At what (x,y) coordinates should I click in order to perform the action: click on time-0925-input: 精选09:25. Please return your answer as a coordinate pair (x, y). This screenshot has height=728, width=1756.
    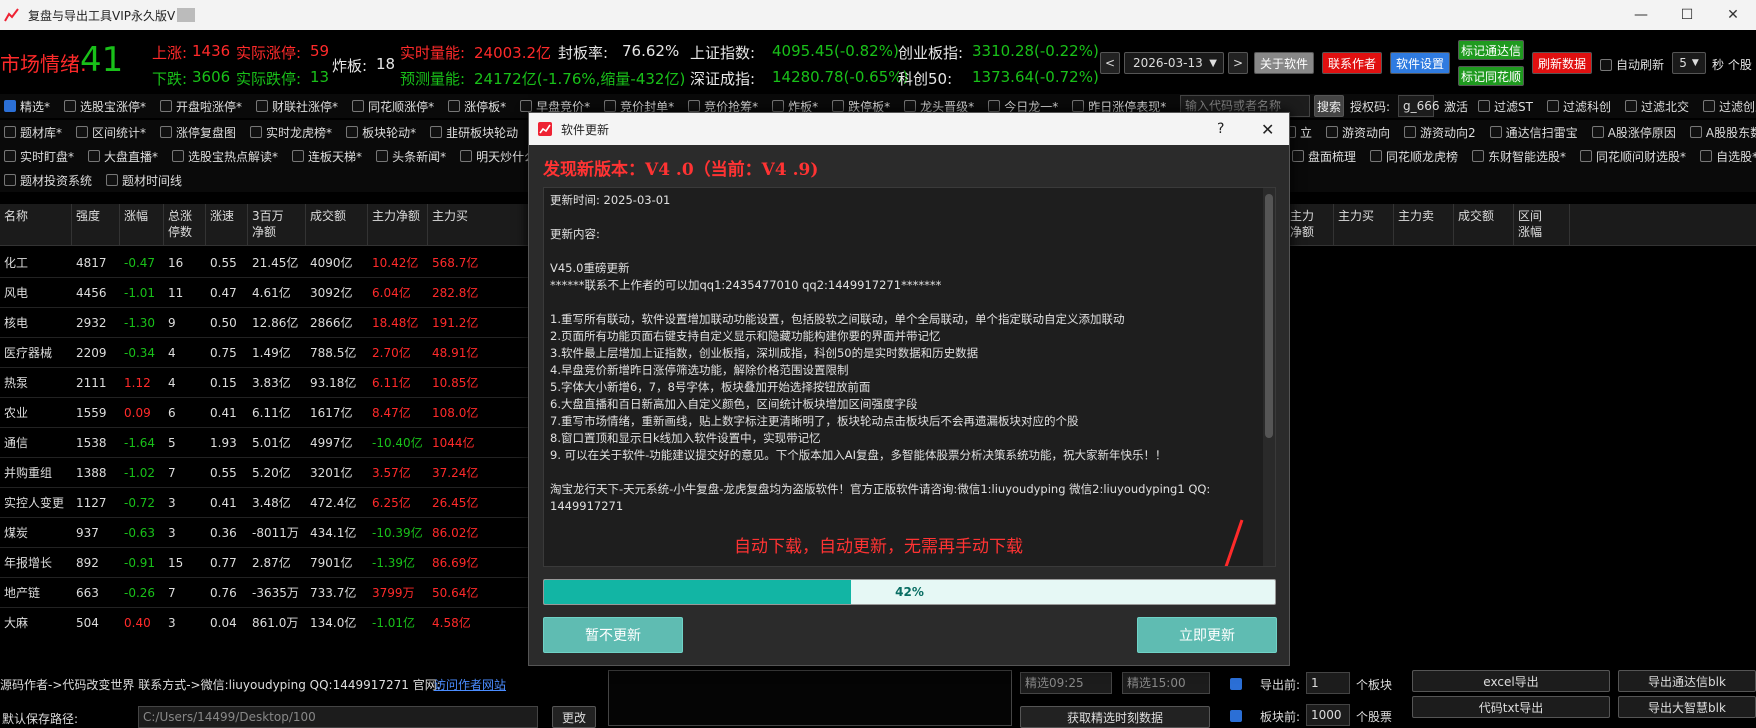
    Looking at the image, I should click on (1066, 683).